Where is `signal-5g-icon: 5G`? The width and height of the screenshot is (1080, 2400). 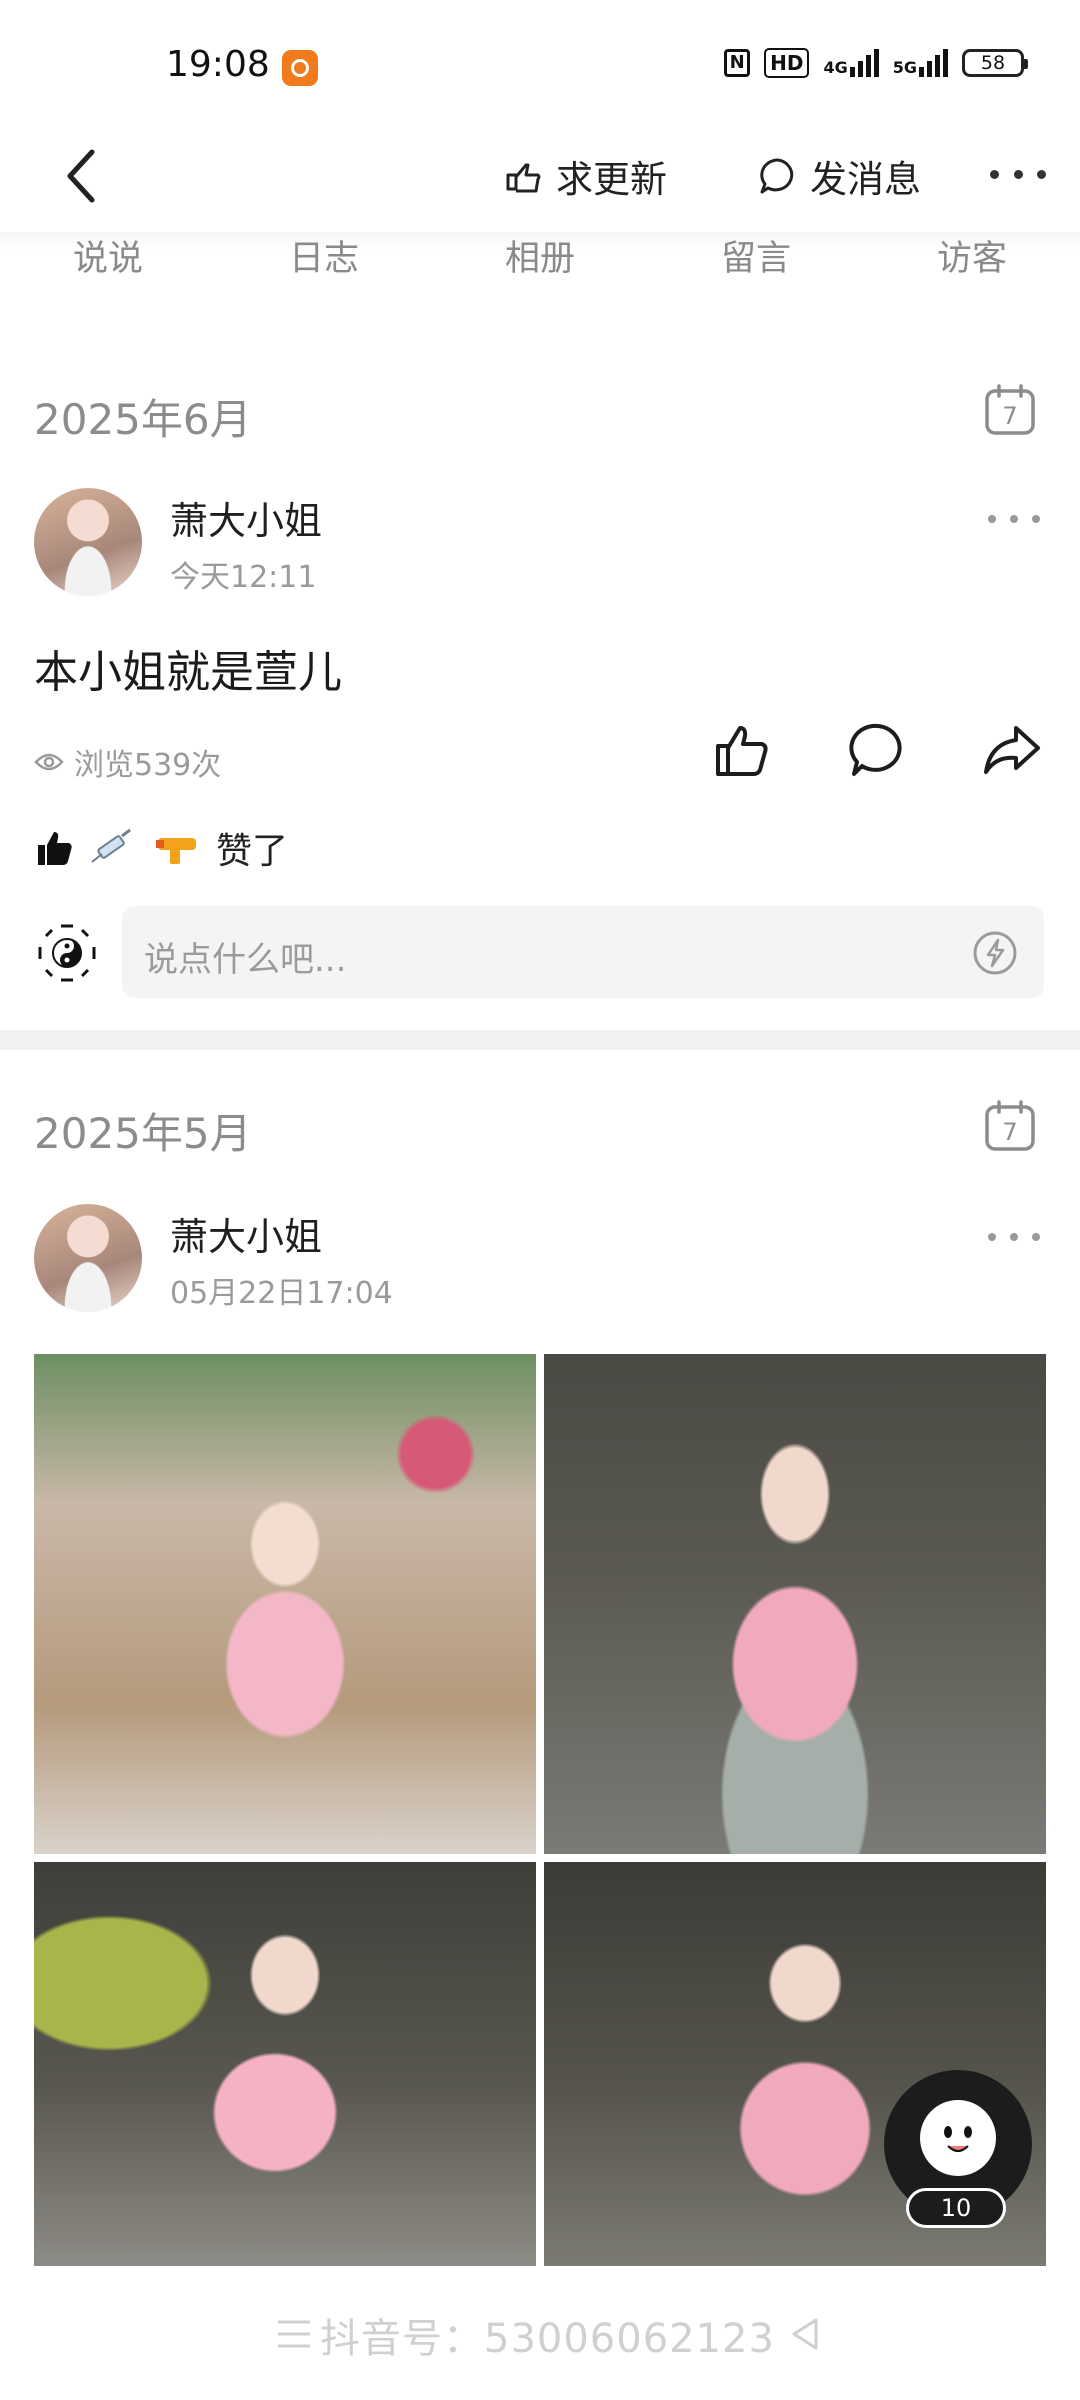
signal-5g-icon: 5G is located at coordinates (920, 63).